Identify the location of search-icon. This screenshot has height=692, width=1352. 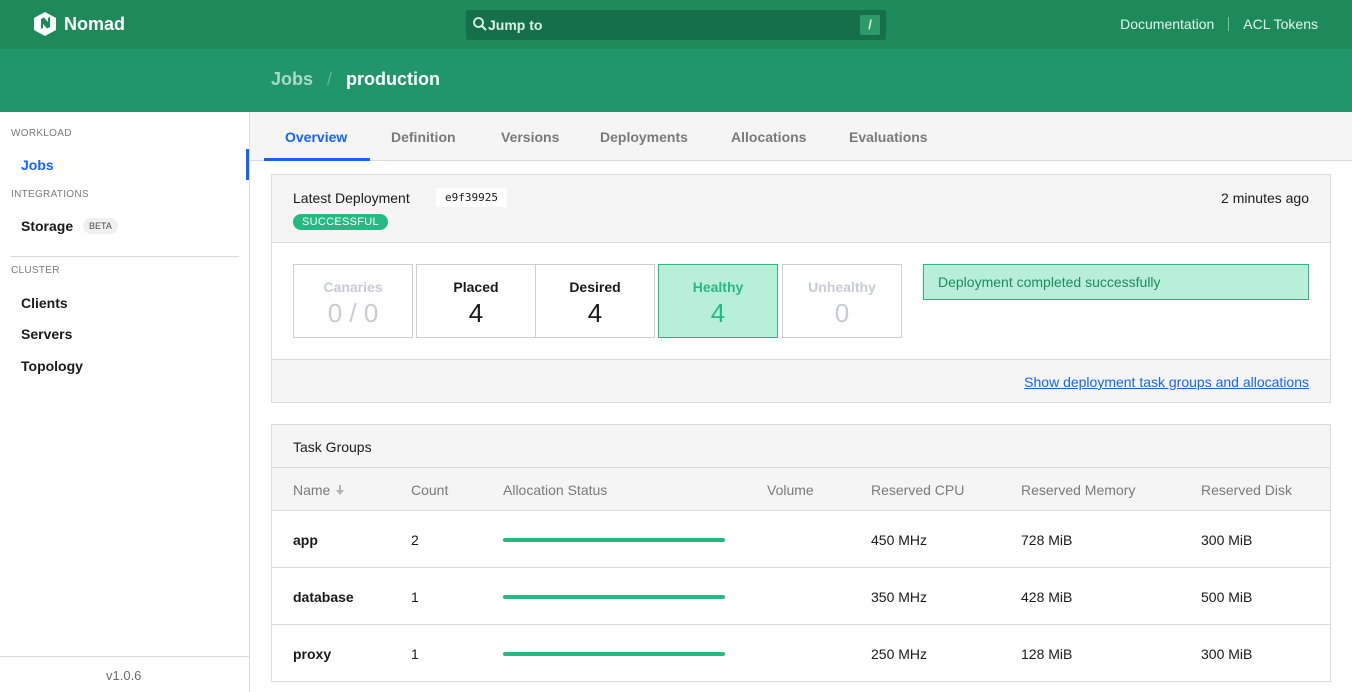
(480, 24).